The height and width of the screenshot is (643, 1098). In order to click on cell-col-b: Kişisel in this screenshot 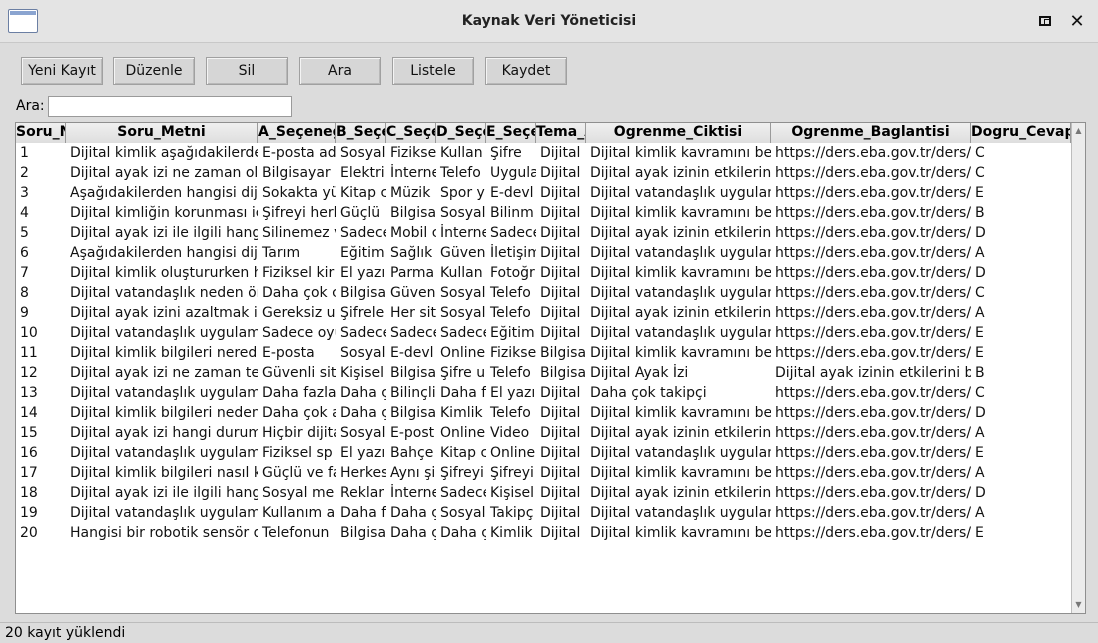, I will do `click(362, 373)`.